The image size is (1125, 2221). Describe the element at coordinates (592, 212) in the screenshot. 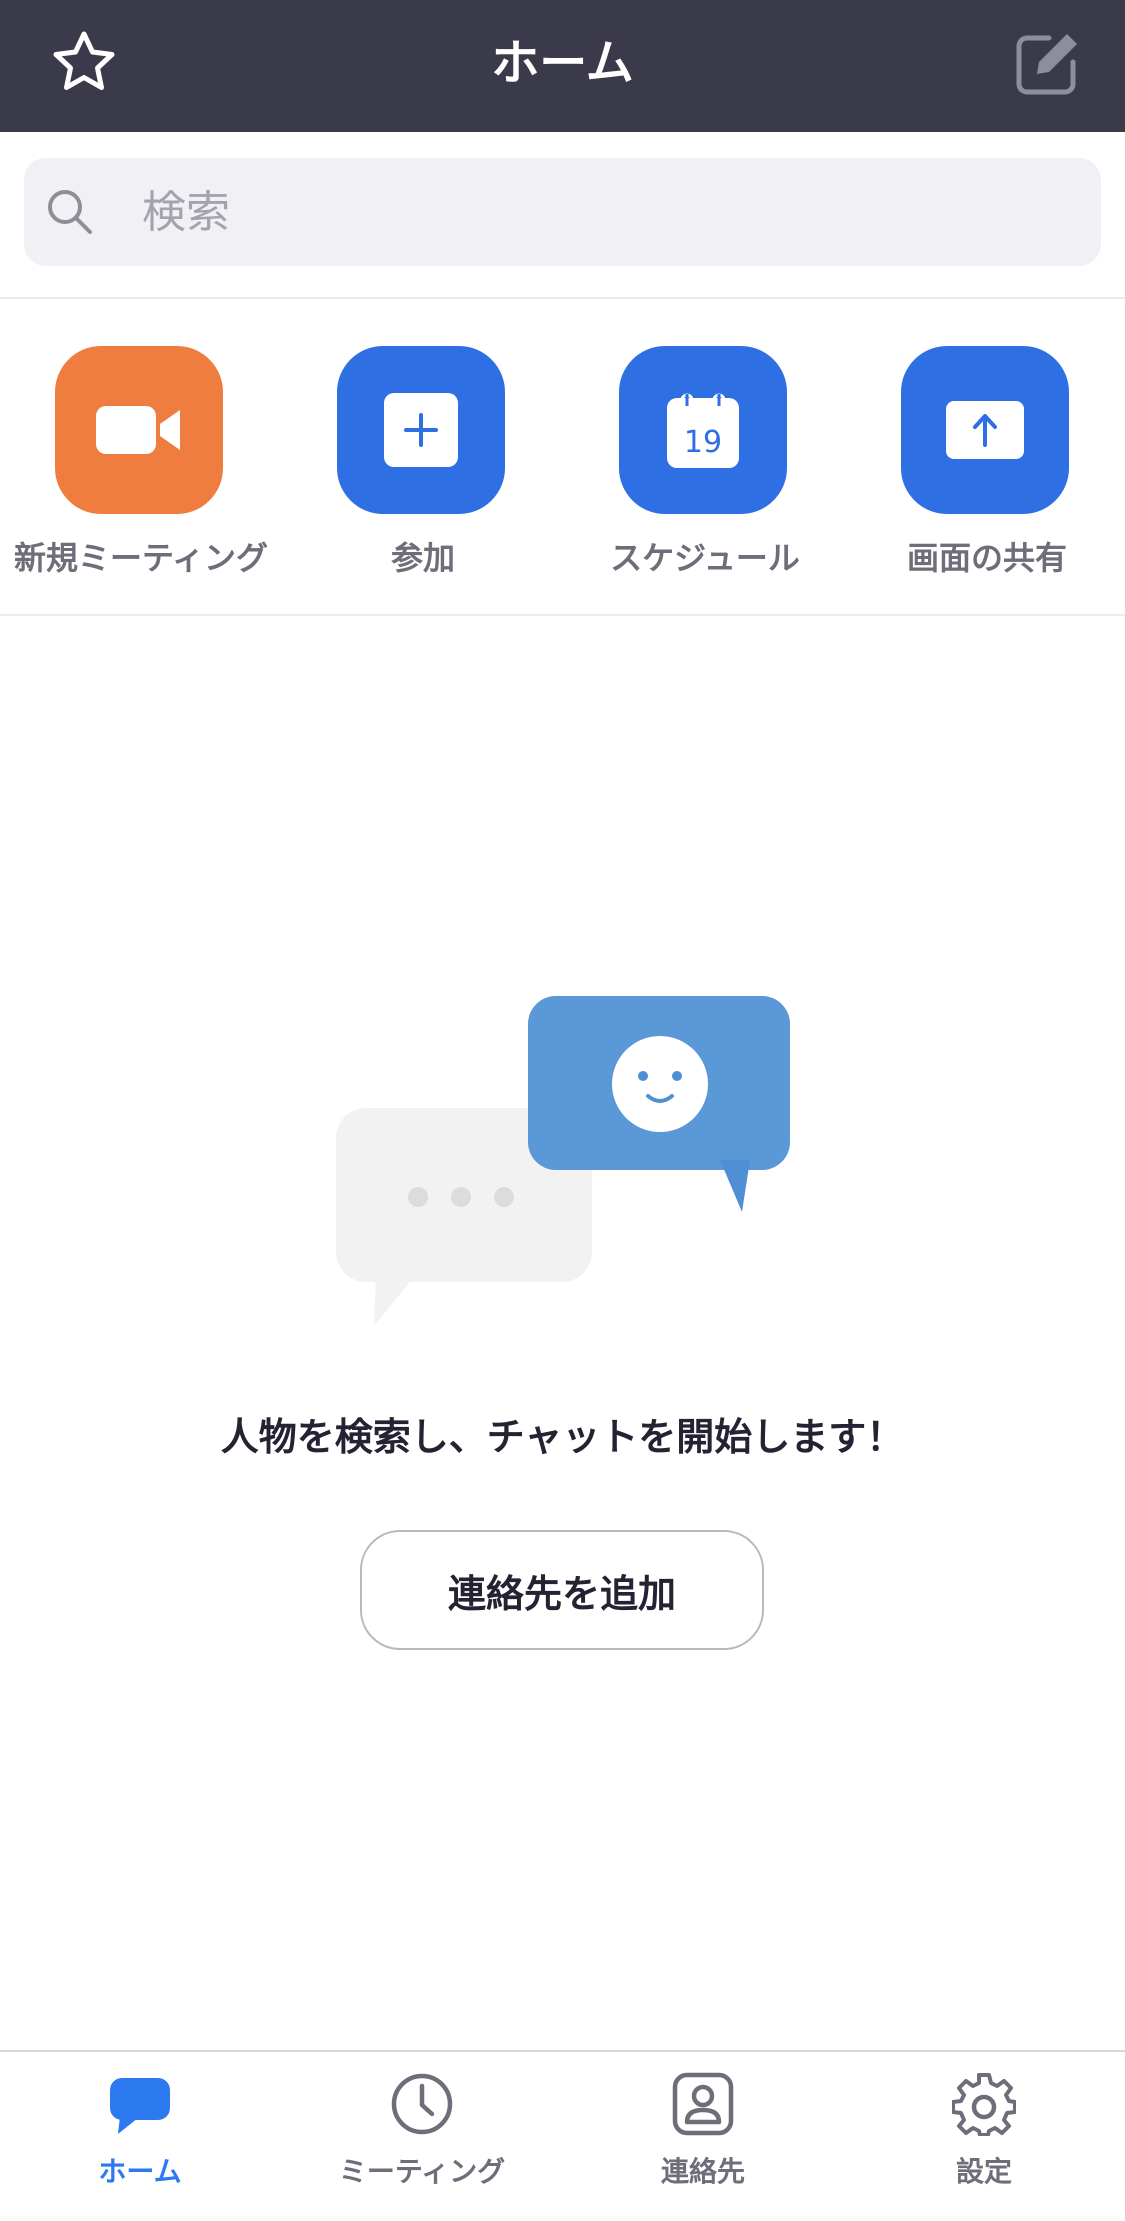

I see `search-input` at that location.